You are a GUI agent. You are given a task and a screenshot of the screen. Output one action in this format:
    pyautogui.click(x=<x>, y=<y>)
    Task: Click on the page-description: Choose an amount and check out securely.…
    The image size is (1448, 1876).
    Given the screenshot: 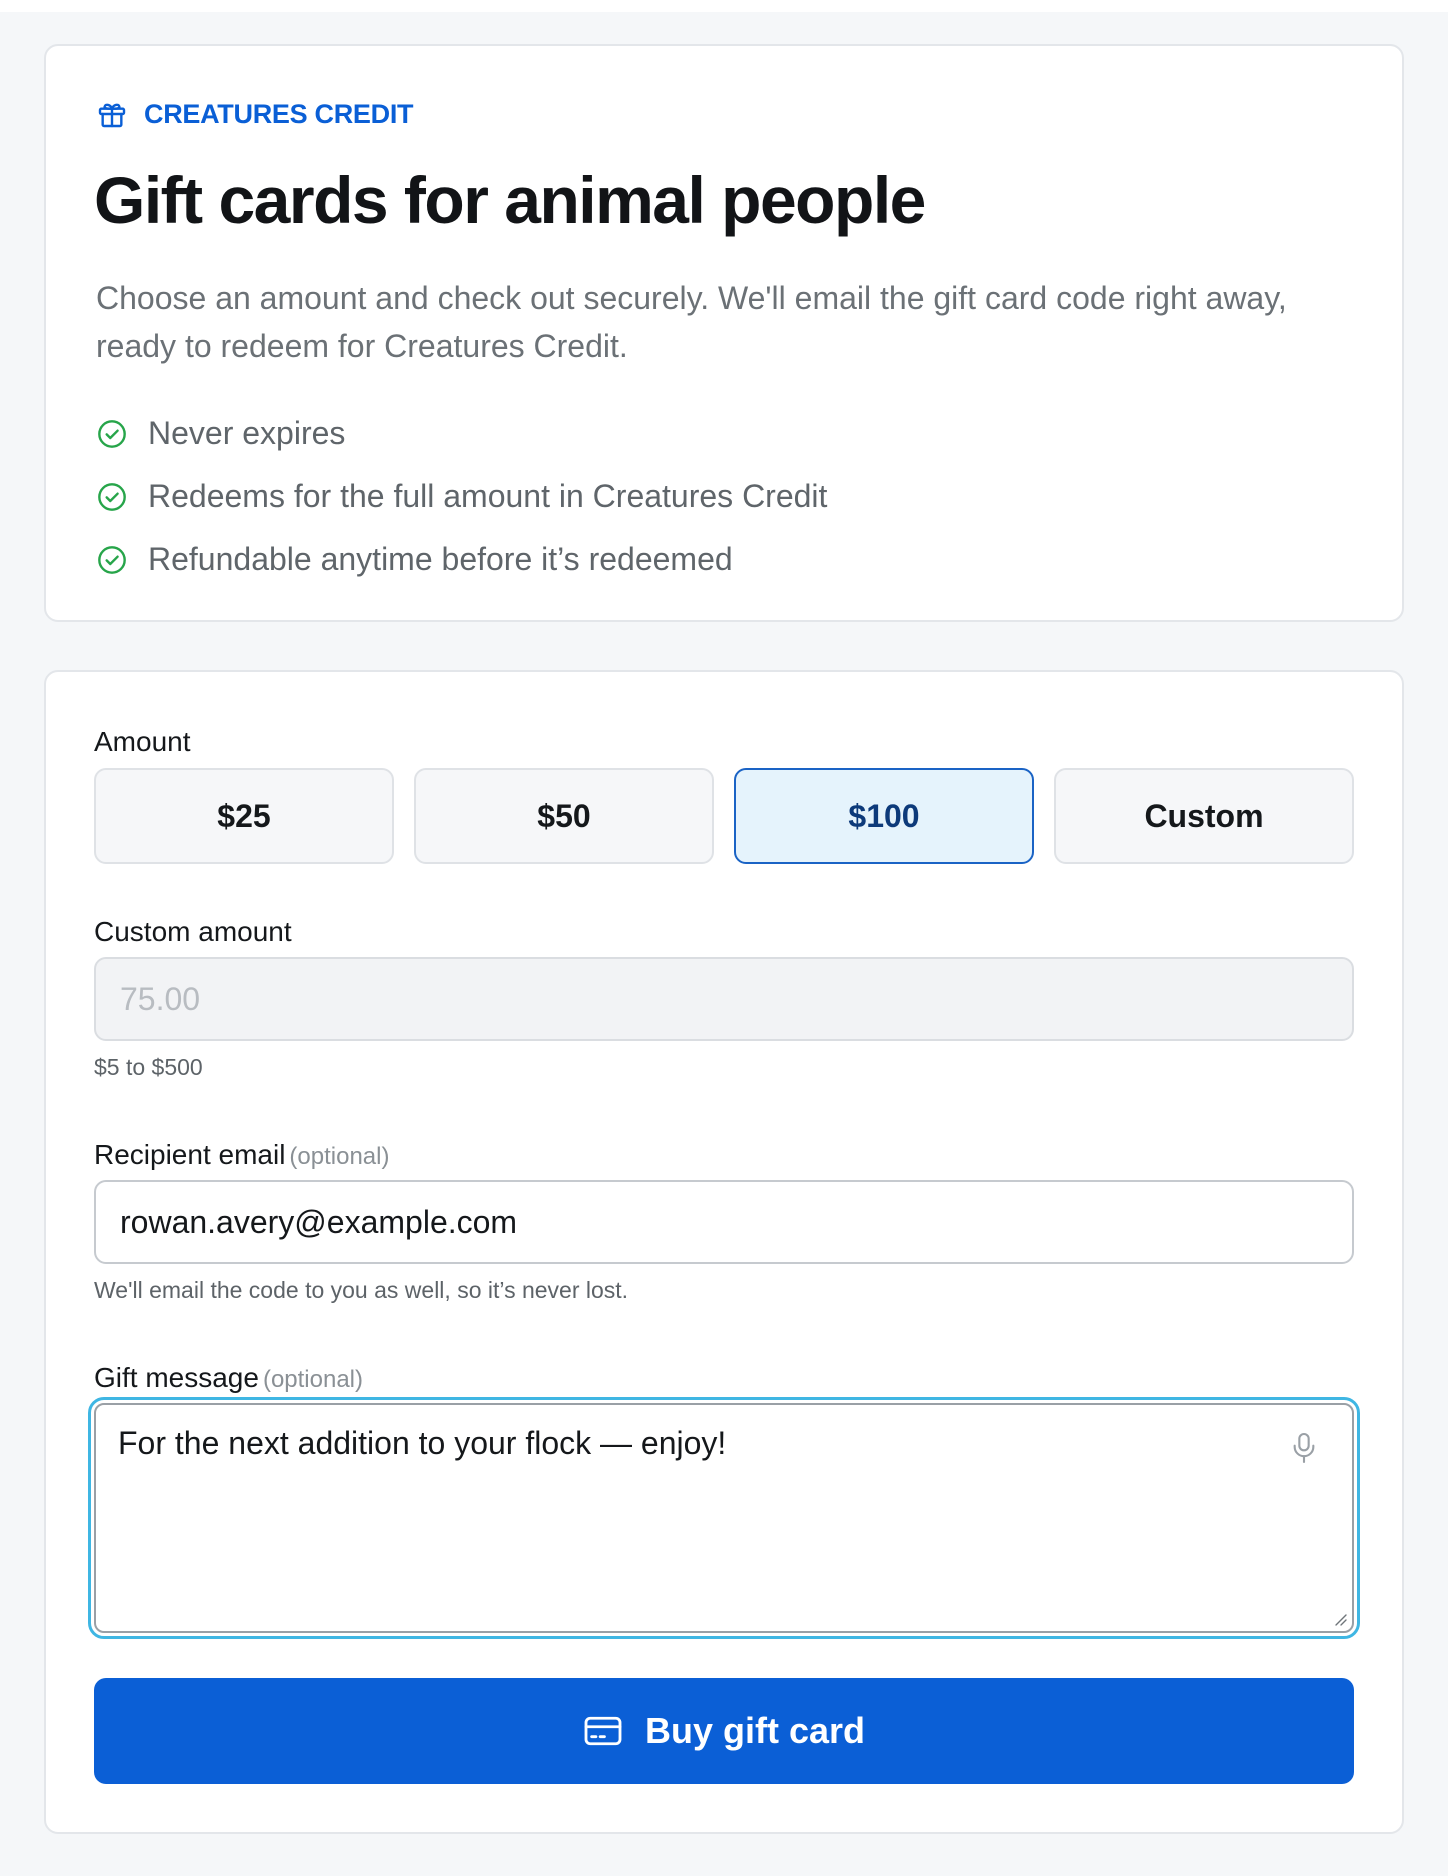 What is the action you would take?
    pyautogui.click(x=691, y=322)
    